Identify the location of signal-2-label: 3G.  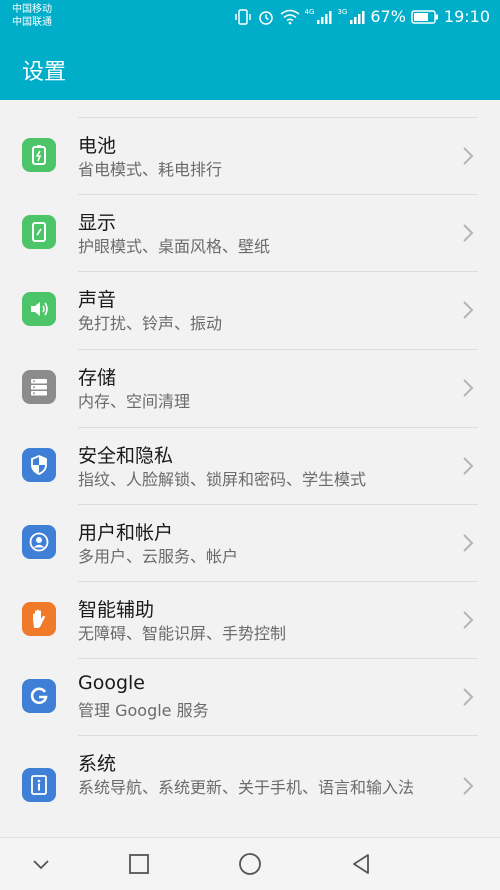
(342, 12).